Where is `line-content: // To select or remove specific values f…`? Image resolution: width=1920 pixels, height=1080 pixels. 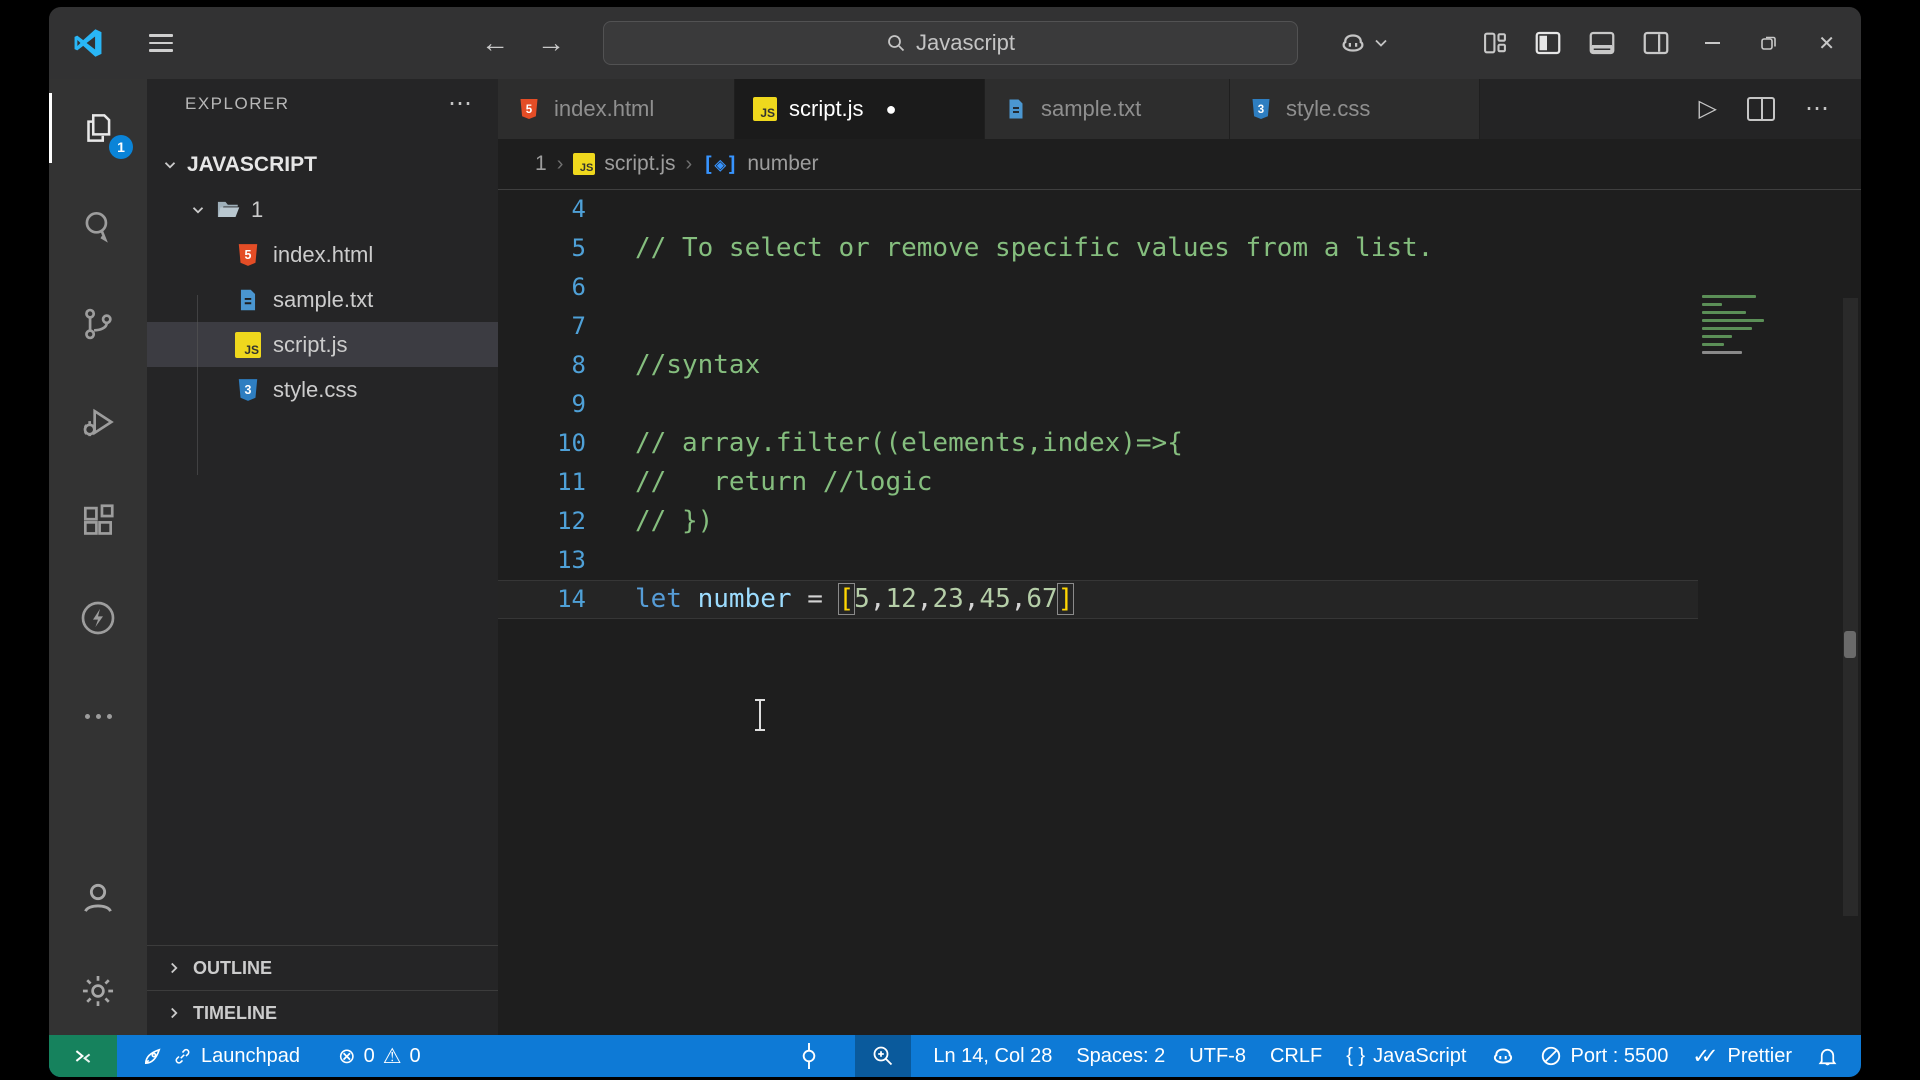 line-content: // To select or remove specific values f… is located at coordinates (1034, 248).